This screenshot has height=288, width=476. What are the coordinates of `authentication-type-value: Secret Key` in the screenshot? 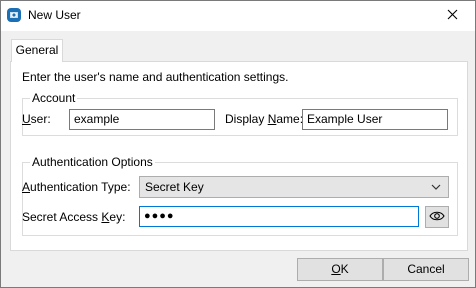 It's located at (174, 187).